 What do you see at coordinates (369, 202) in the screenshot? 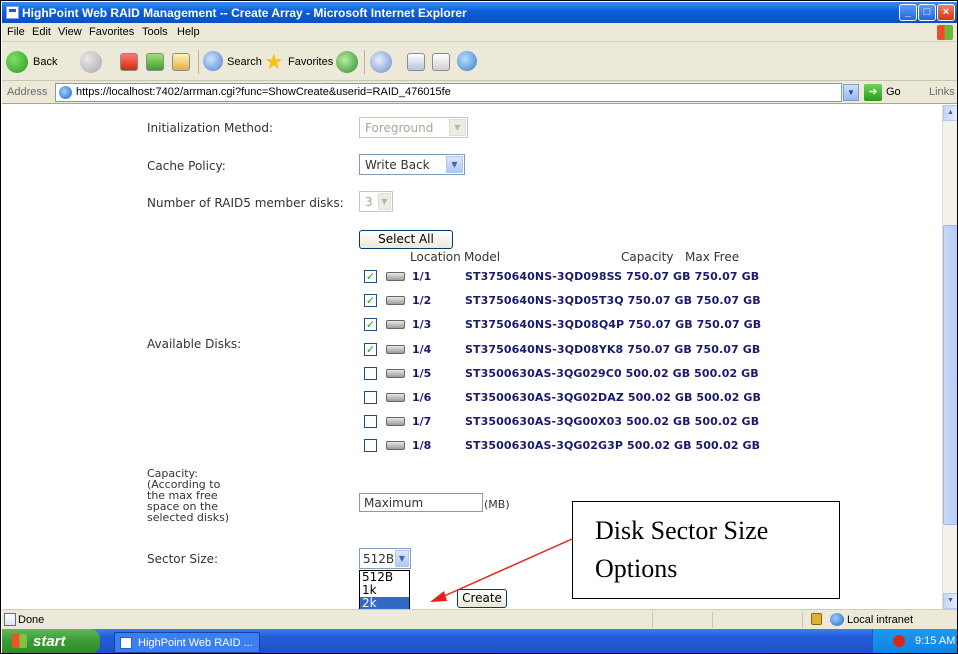
I see `member-disks-value: 3` at bounding box center [369, 202].